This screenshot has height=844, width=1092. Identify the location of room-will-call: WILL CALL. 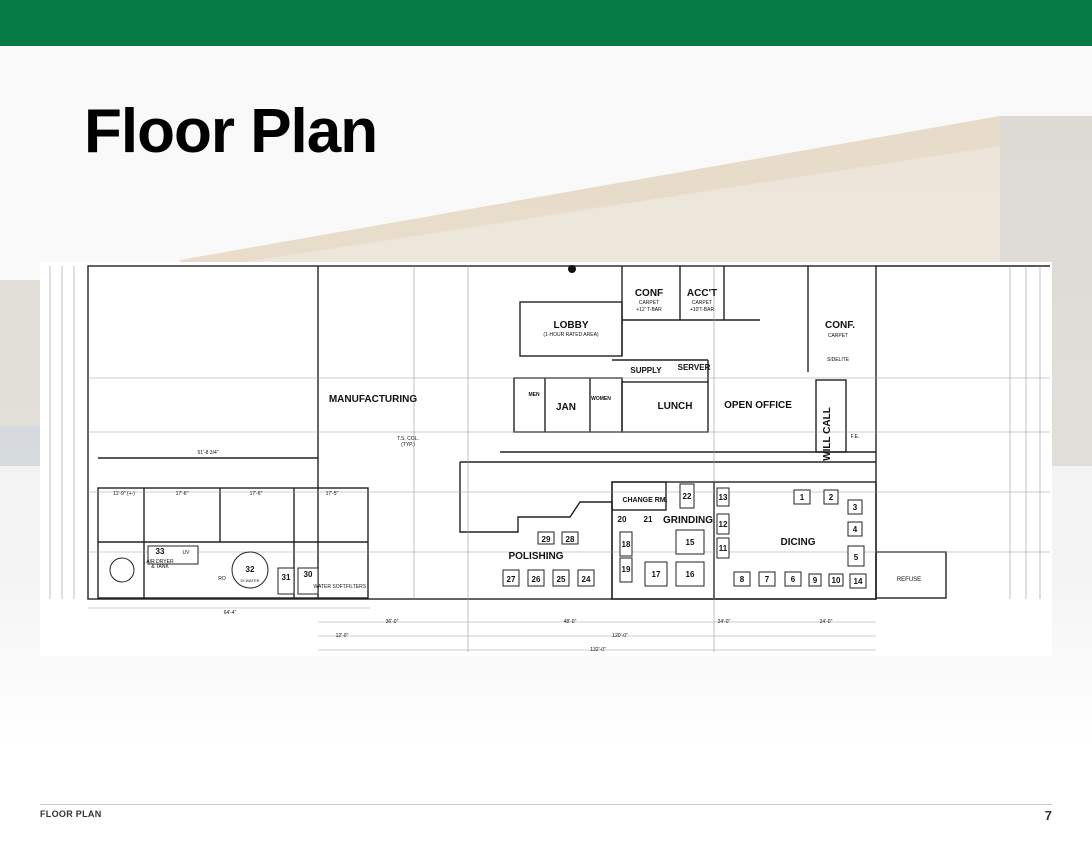
(827, 434).